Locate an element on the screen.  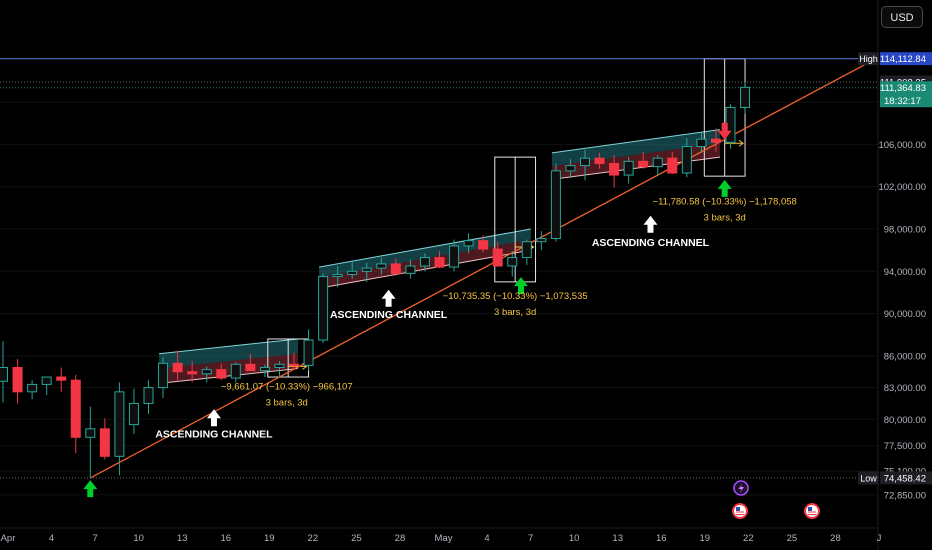
price-line-tag: High is located at coordinates (868, 59).